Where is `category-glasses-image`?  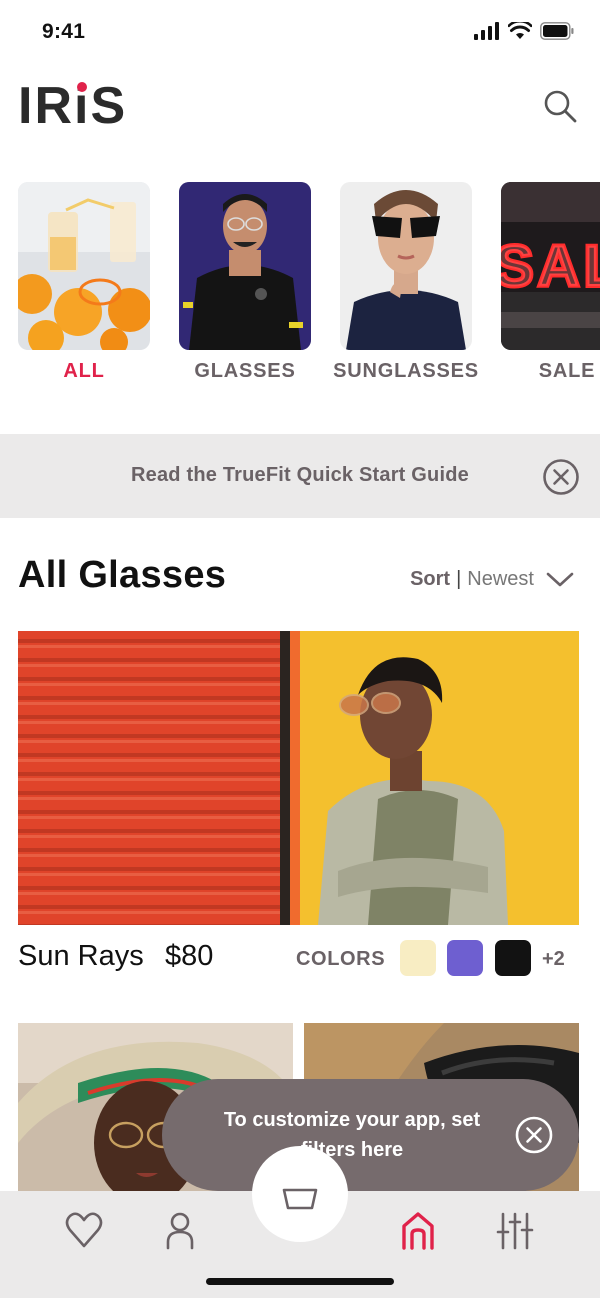 category-glasses-image is located at coordinates (245, 266).